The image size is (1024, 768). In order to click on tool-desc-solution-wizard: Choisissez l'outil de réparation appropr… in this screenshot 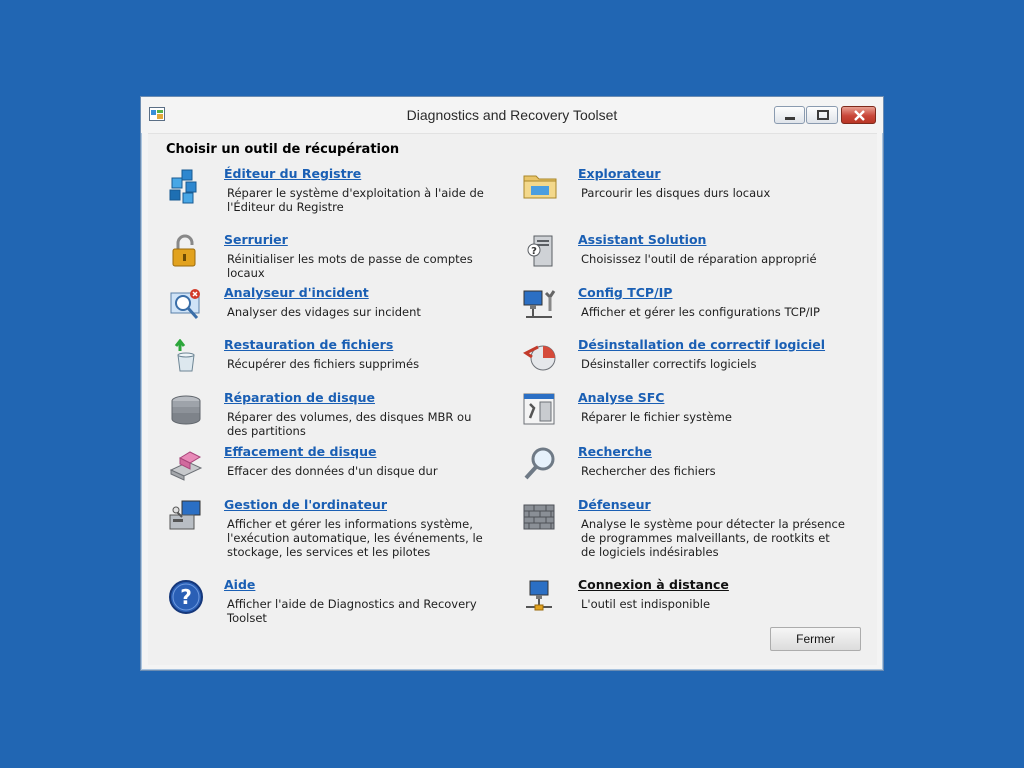, I will do `click(699, 259)`.